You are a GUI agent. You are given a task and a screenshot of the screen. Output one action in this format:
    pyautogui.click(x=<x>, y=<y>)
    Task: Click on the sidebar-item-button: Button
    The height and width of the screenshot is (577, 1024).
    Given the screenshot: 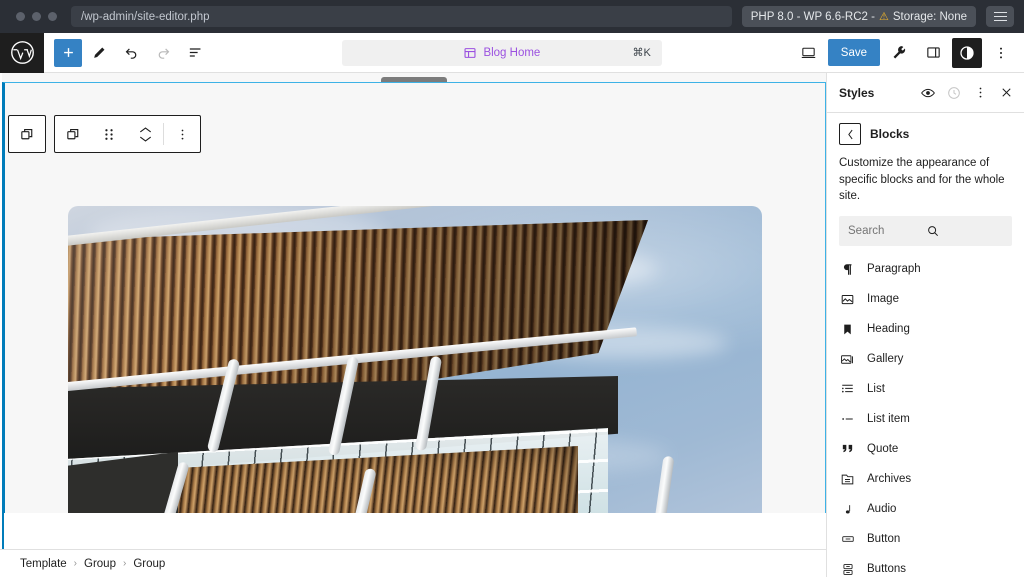 What is the action you would take?
    pyautogui.click(x=925, y=539)
    